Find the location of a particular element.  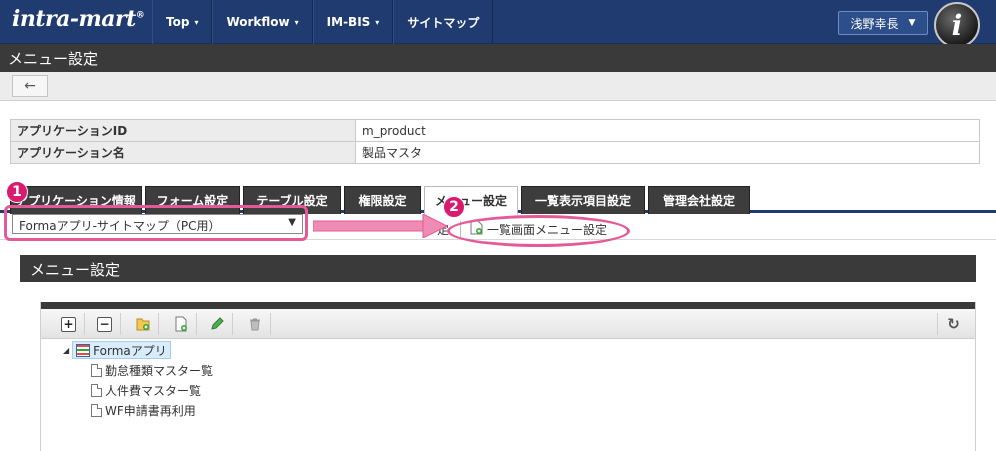

nav-item-label: Top is located at coordinates (178, 22).